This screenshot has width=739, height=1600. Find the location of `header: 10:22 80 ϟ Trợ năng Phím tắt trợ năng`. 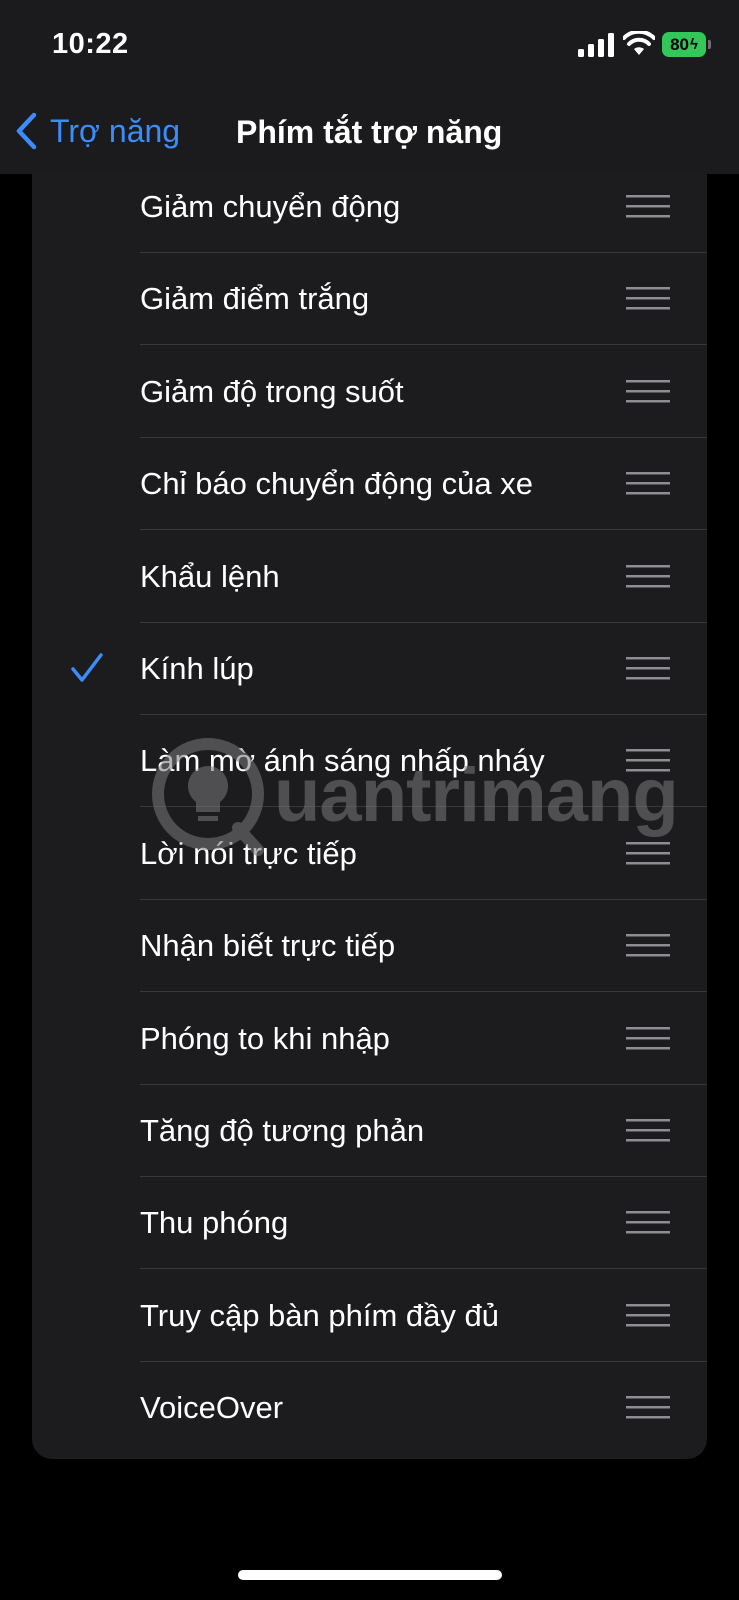

header: 10:22 80 ϟ Trợ năng Phím tắt trợ năng is located at coordinates (369, 87).